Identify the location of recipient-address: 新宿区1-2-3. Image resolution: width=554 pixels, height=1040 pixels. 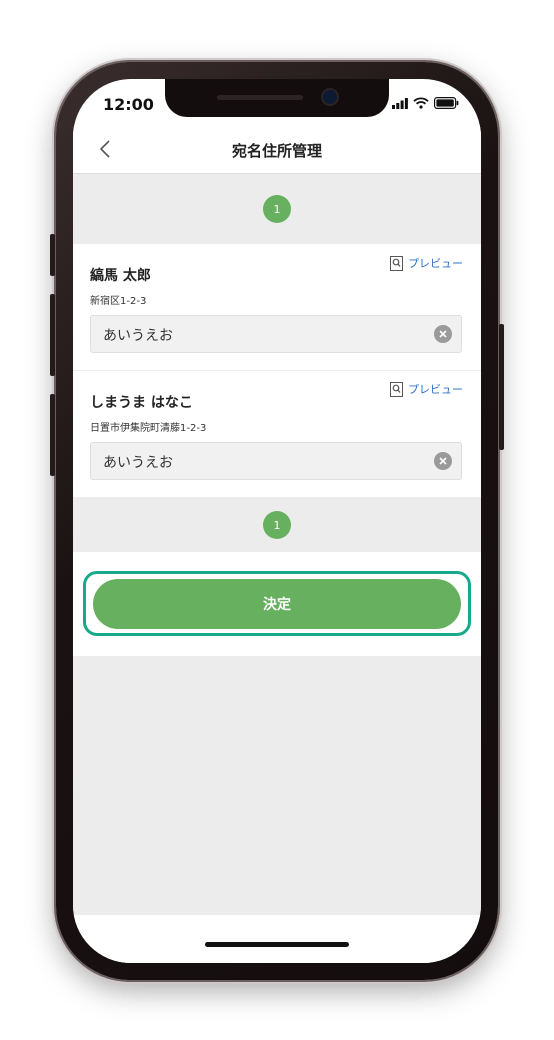
(118, 301).